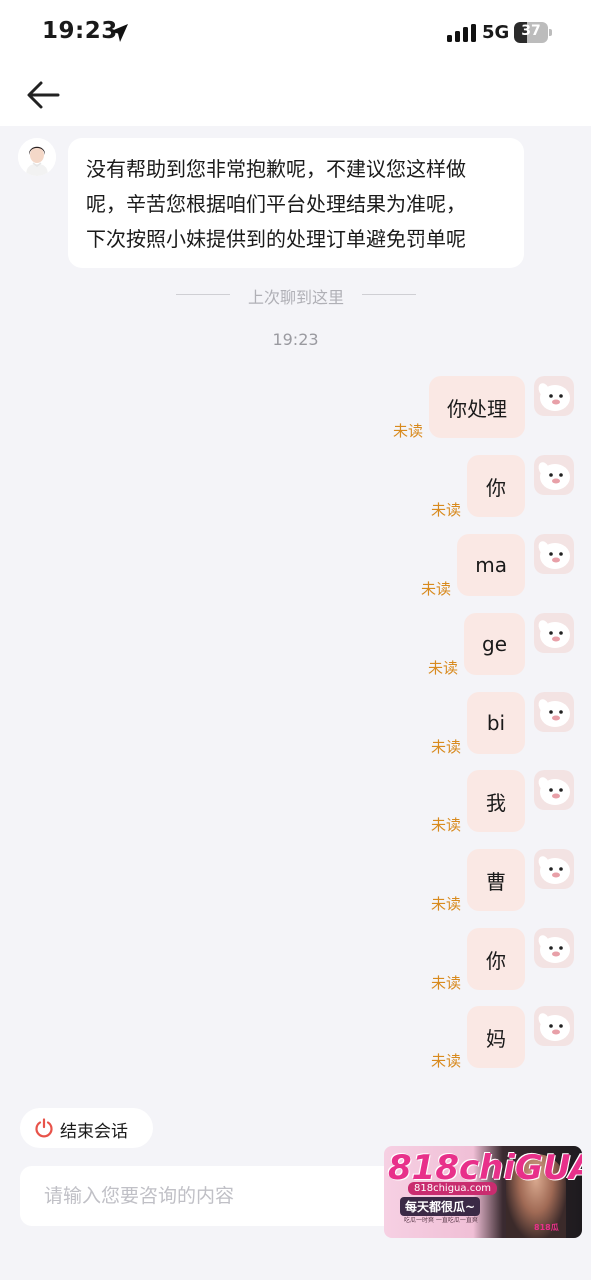 The image size is (591, 1280). Describe the element at coordinates (494, 644) in the screenshot. I see `user-message-bubble: ge` at that location.